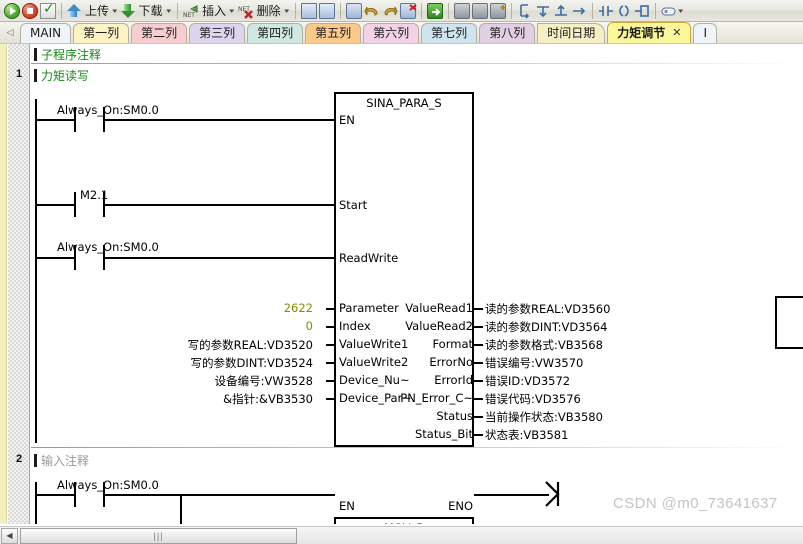 The height and width of the screenshot is (544, 803). I want to click on operand-parameter: 2622, so click(298, 308).